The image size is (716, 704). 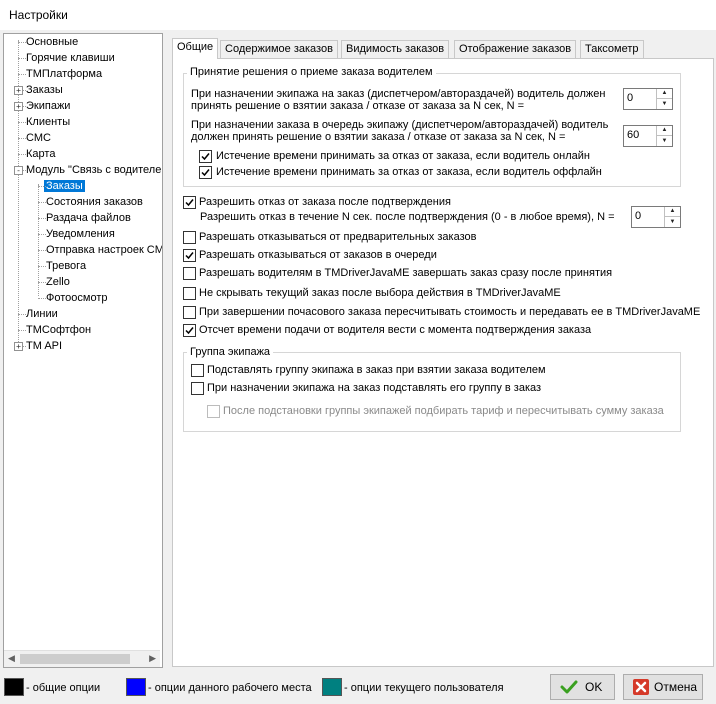 I want to click on assign-decision-seconds-stepper: 0 ▲ ▼, so click(x=648, y=99).